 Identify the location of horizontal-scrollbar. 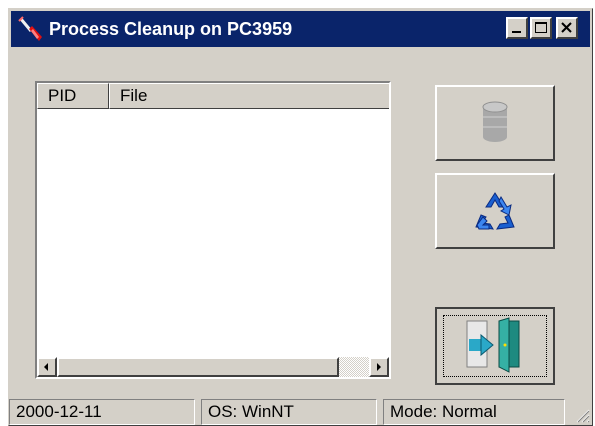
(213, 367).